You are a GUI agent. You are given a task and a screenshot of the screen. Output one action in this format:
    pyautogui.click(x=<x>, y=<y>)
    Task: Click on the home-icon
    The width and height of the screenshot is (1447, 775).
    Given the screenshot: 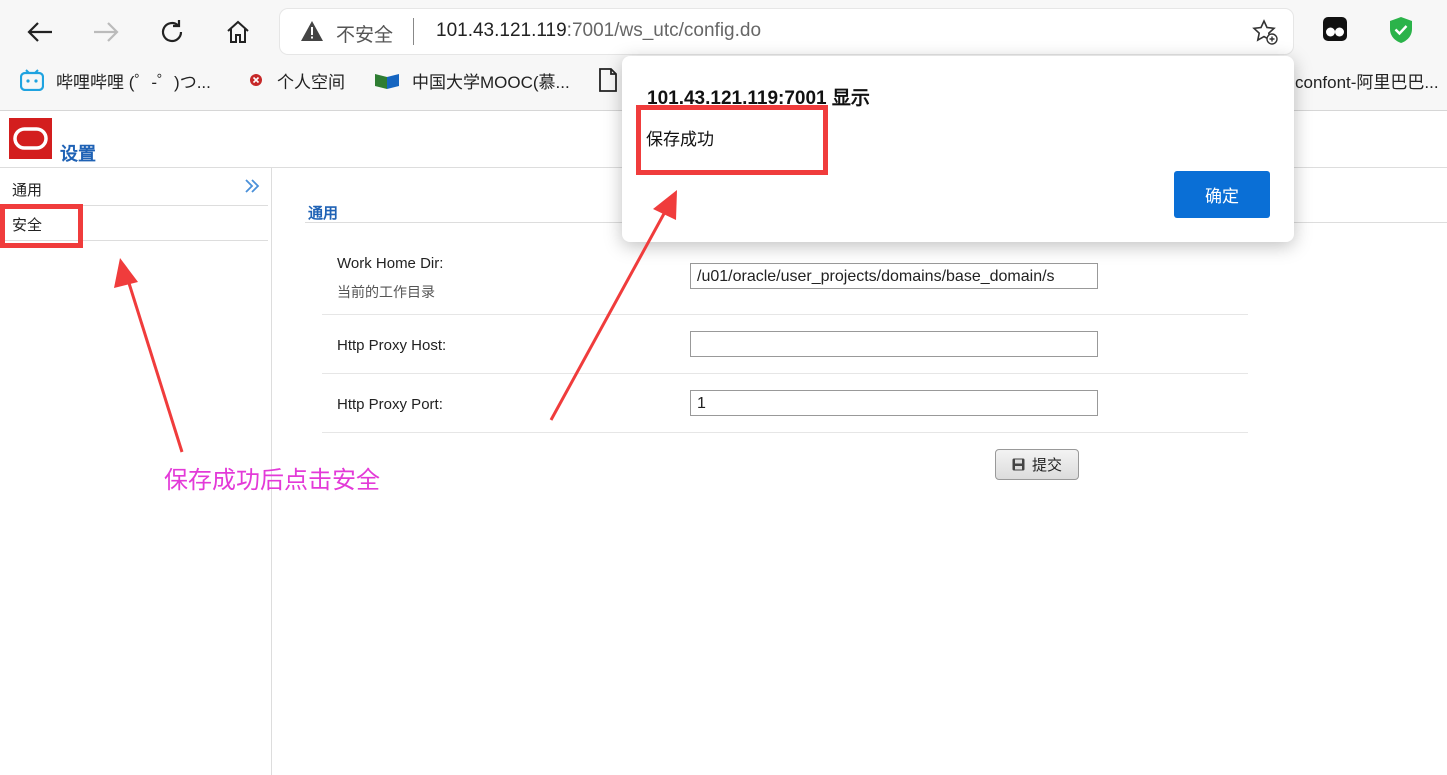 What is the action you would take?
    pyautogui.click(x=238, y=31)
    